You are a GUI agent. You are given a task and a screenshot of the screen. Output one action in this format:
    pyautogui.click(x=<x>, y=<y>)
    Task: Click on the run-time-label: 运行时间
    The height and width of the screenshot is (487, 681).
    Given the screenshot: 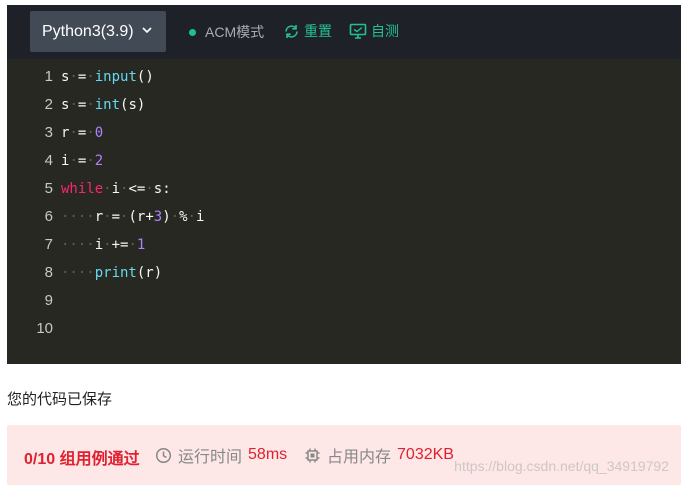 What is the action you would take?
    pyautogui.click(x=210, y=457)
    